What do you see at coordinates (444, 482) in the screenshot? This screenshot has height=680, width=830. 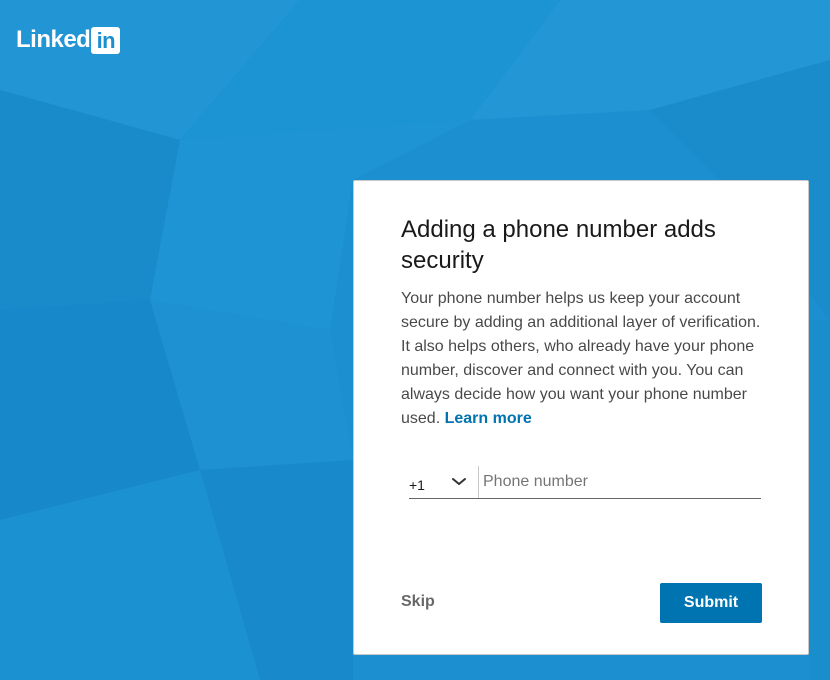 I see `country-code-select: +1` at bounding box center [444, 482].